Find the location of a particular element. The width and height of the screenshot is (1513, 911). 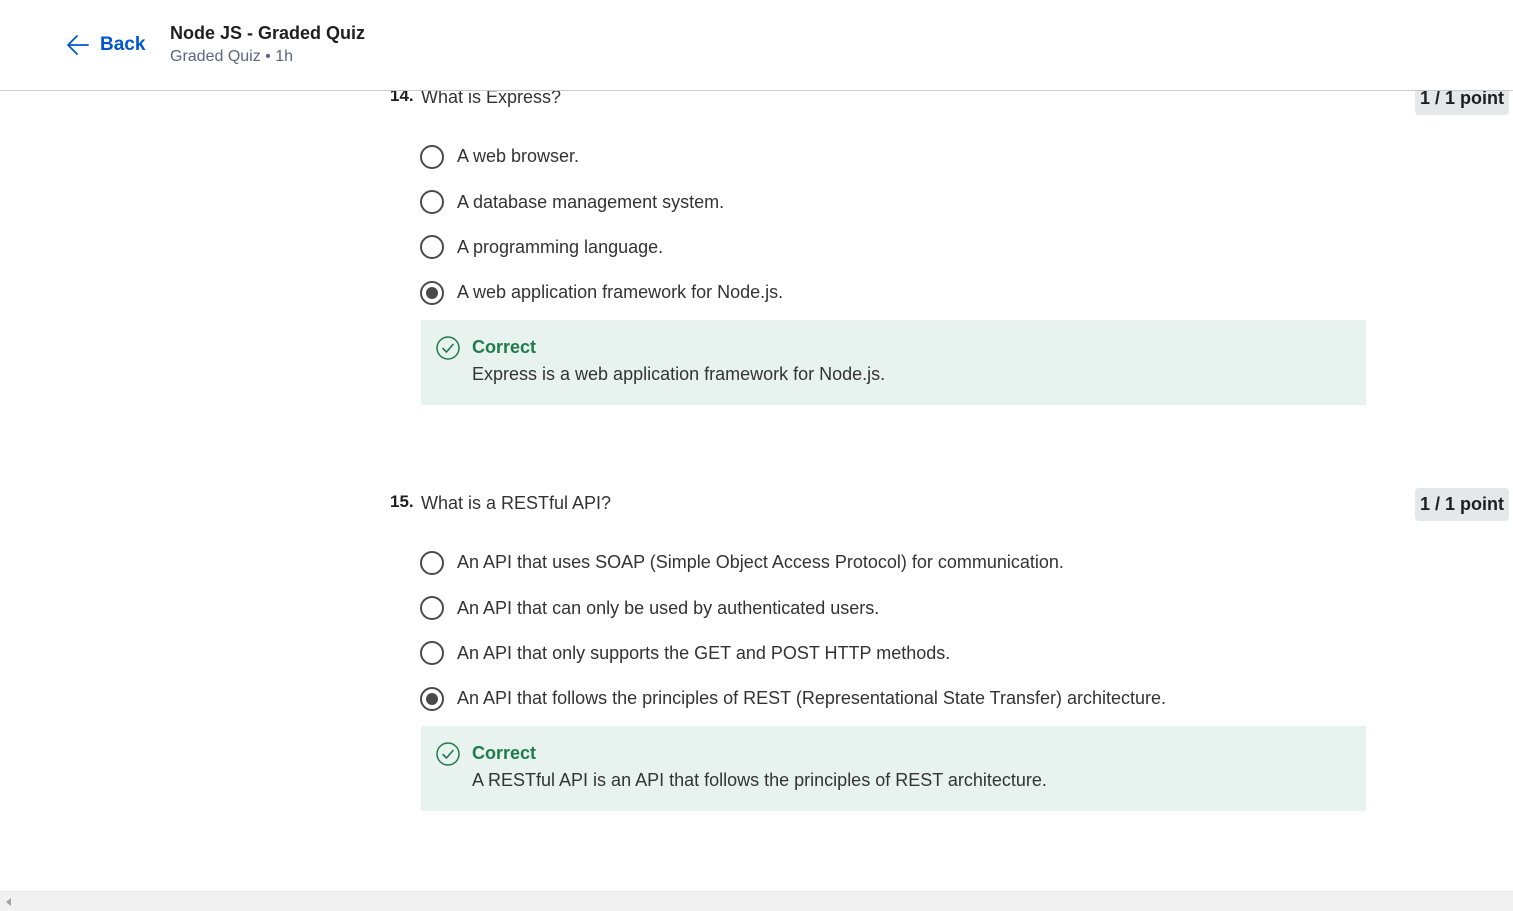

option-item-selected: A web application framework for Node.js. is located at coordinates (601, 292).